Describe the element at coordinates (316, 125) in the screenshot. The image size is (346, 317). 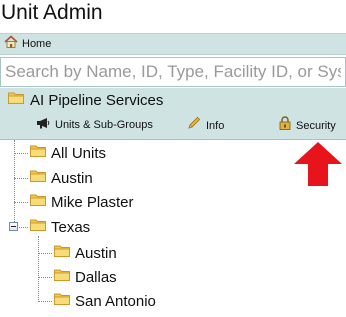
I see `security-label: Security` at that location.